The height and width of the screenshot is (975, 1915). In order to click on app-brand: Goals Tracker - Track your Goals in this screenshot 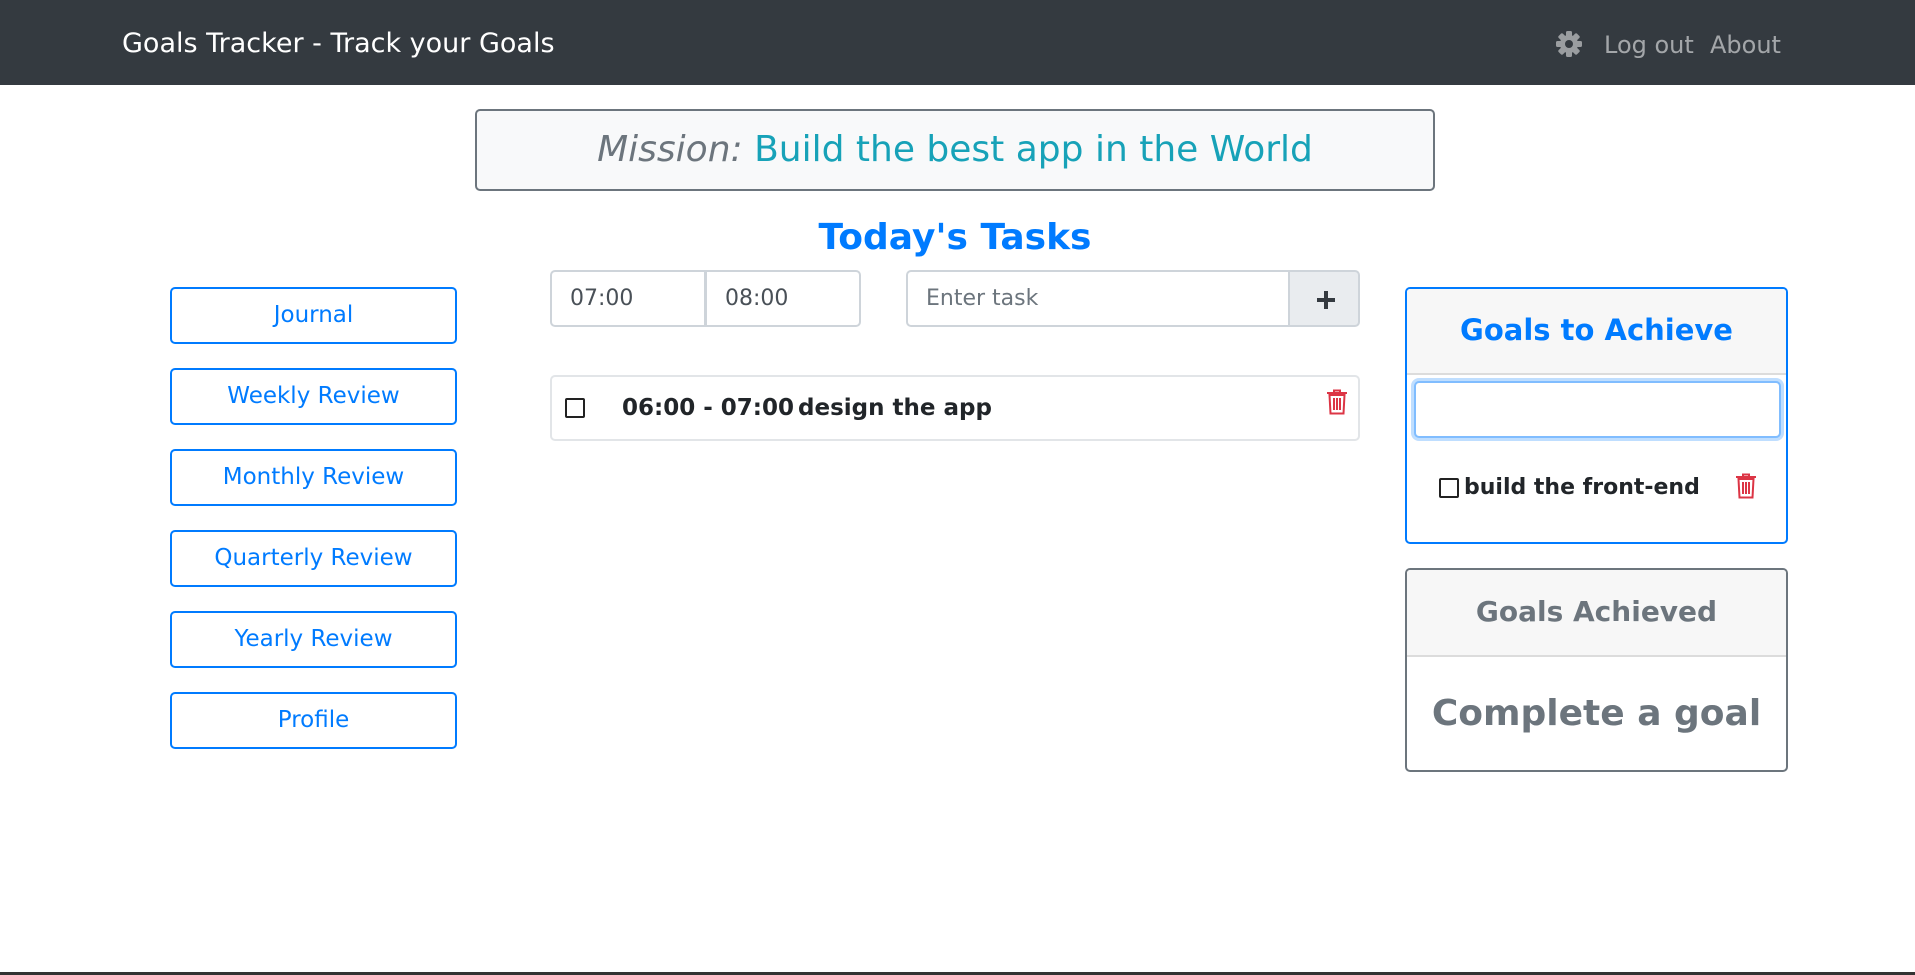, I will do `click(338, 44)`.